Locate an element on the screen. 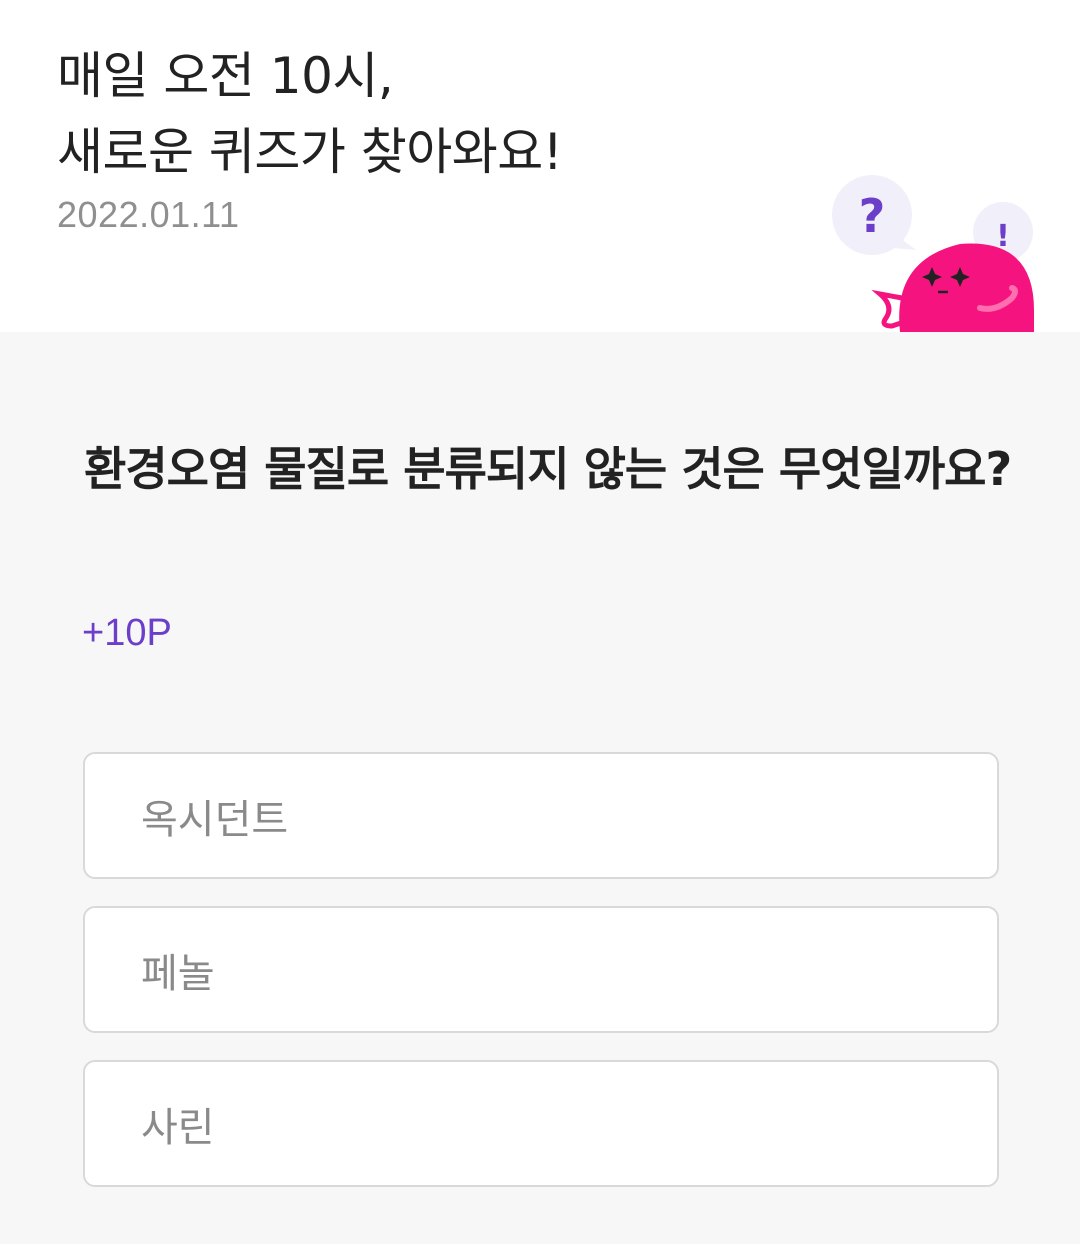 The height and width of the screenshot is (1244, 1080). answer-option-label: 페놀 is located at coordinates (178, 973).